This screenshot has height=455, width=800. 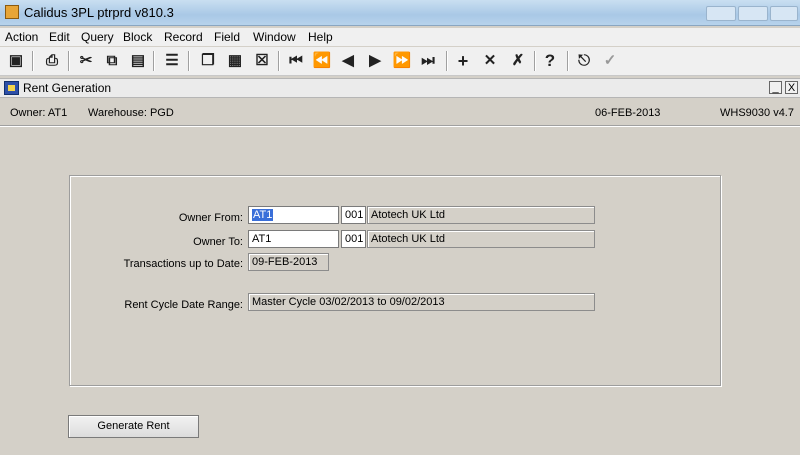 What do you see at coordinates (12, 12) in the screenshot?
I see `java-app-icon` at bounding box center [12, 12].